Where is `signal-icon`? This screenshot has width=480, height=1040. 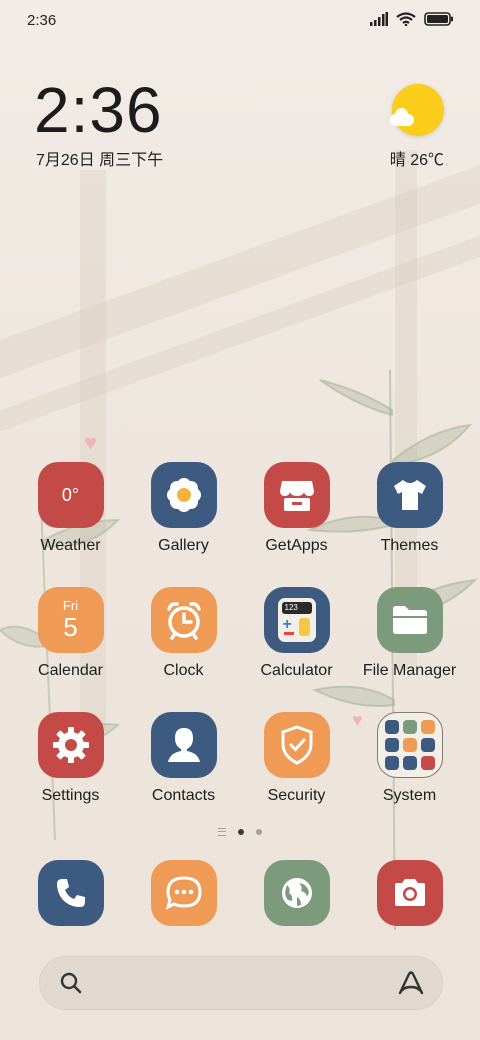
signal-icon is located at coordinates (379, 19).